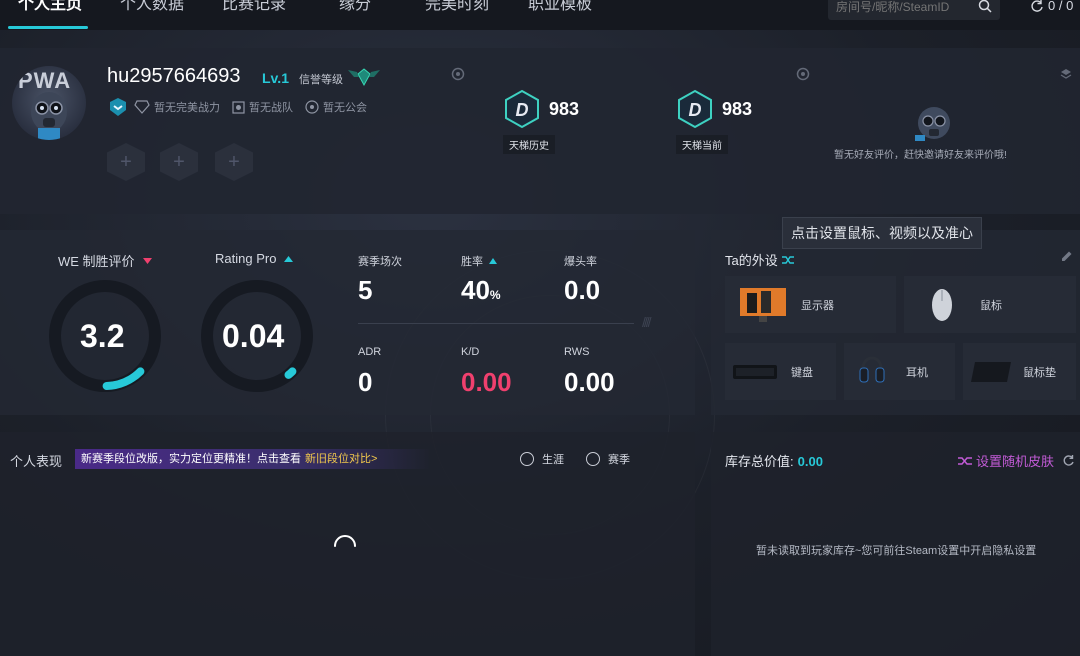 The image size is (1080, 656). Describe the element at coordinates (577, 352) in the screenshot. I see `rws-label: RWS` at that location.